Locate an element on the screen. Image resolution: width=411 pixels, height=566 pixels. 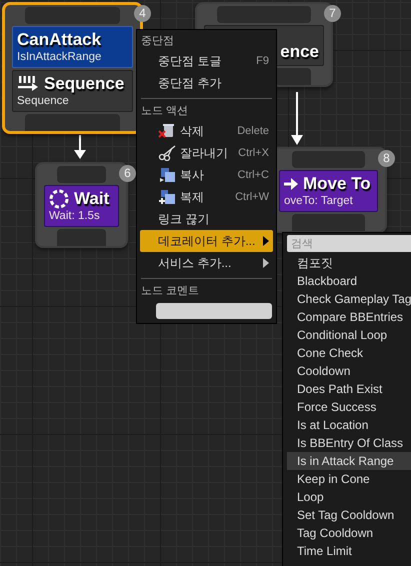
task-subtitle: Wait: 1.5s is located at coordinates (75, 216).